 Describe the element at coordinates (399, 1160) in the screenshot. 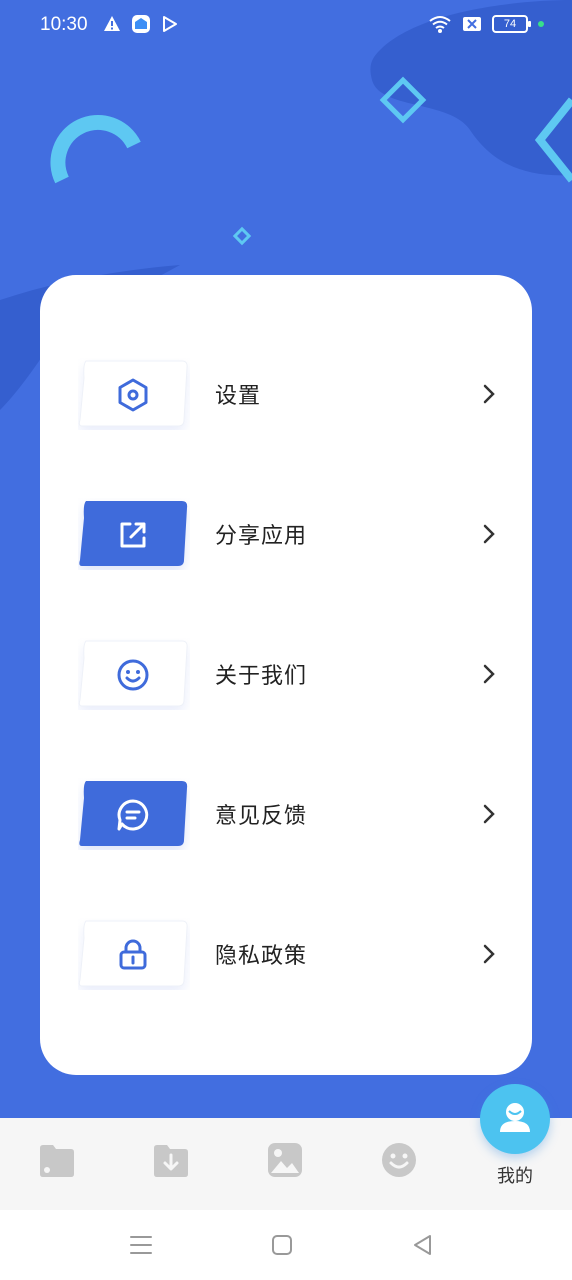

I see `tab-stickers` at that location.